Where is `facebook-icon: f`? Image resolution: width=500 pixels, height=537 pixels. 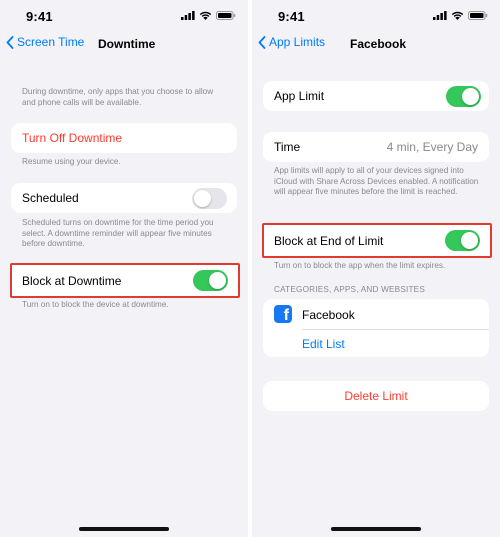 facebook-icon: f is located at coordinates (283, 314).